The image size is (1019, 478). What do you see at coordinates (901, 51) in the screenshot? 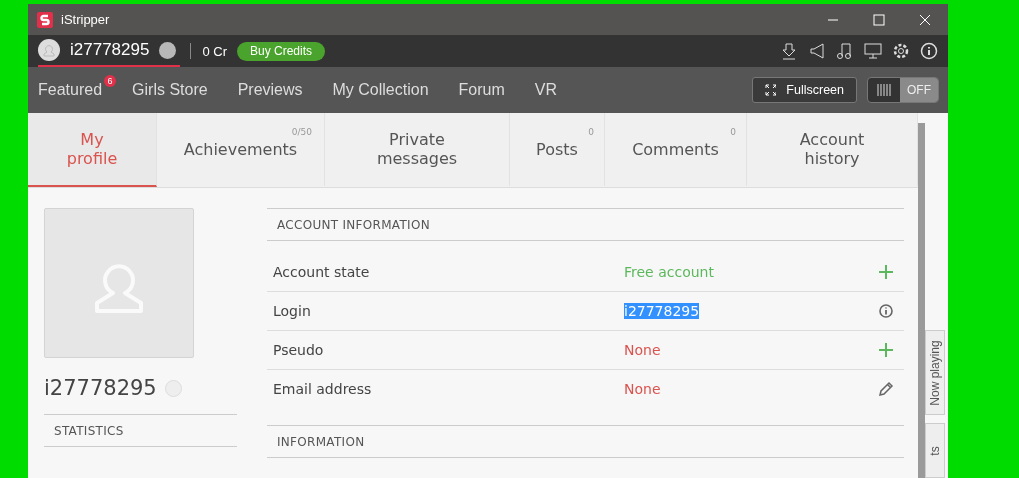
I see `settings-icon` at bounding box center [901, 51].